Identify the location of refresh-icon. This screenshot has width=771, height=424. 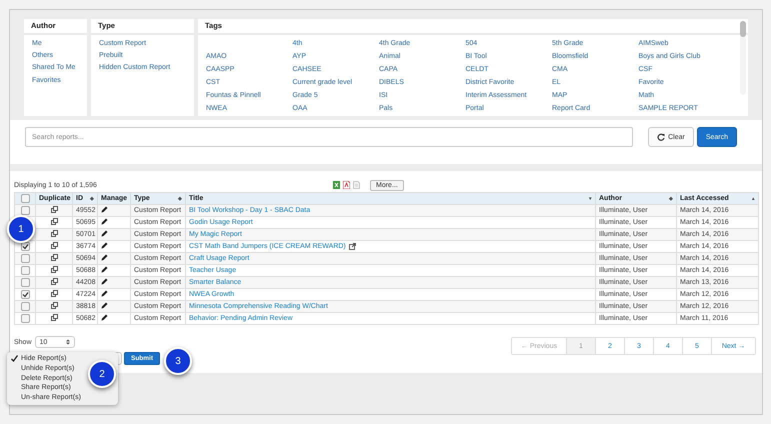
(661, 137).